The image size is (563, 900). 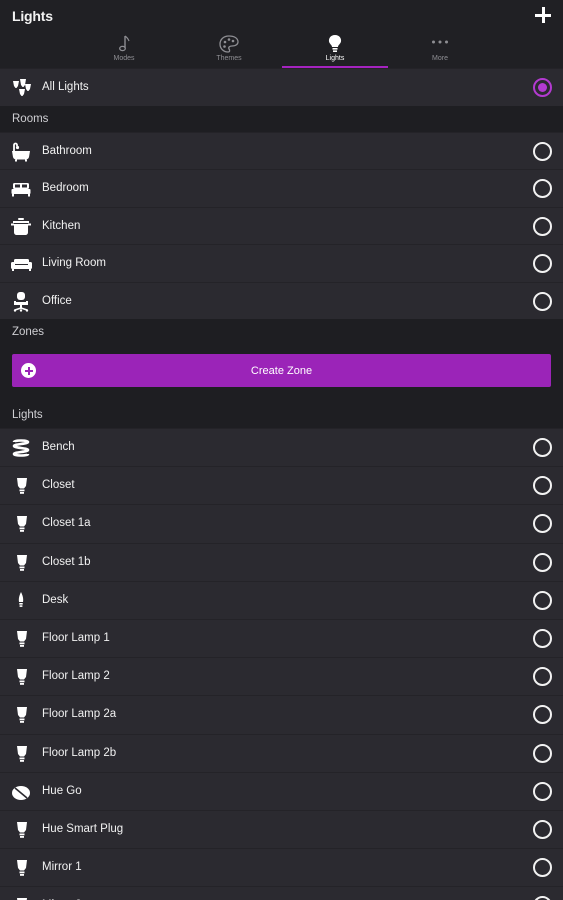 What do you see at coordinates (22, 792) in the screenshot?
I see `hue-go-icon` at bounding box center [22, 792].